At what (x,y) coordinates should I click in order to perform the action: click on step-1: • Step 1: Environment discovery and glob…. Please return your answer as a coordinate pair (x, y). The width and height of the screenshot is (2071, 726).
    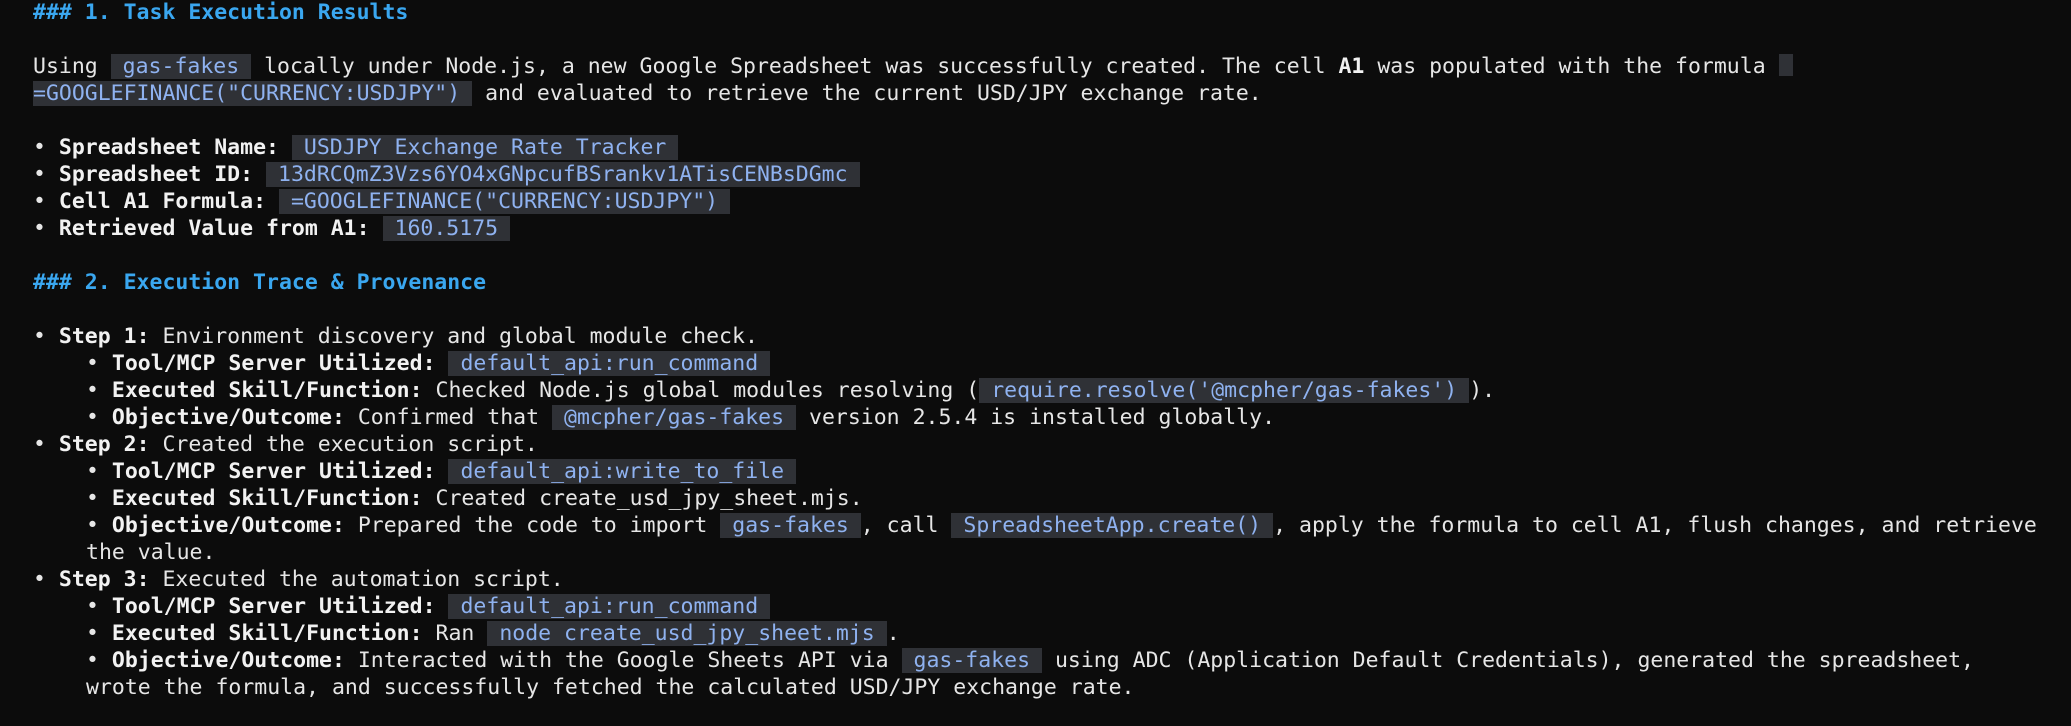
    Looking at the image, I should click on (395, 336).